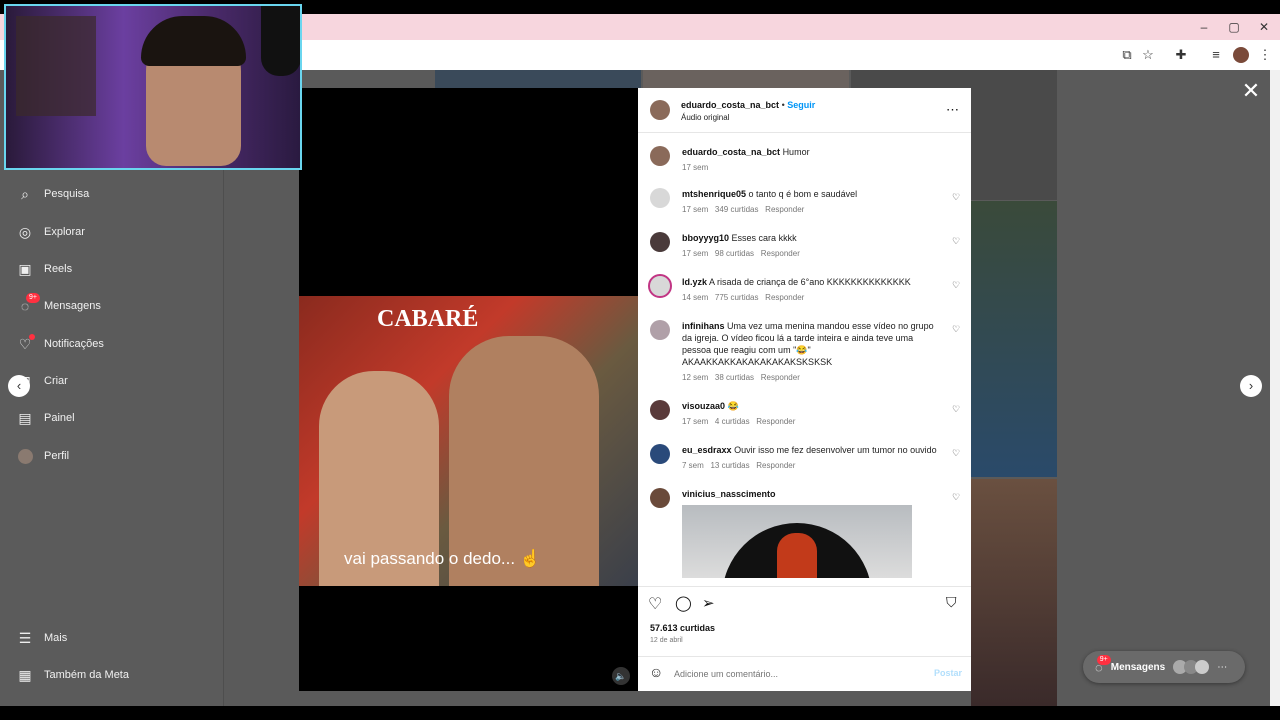  I want to click on extensions-icon: ✚, so click(1181, 55).